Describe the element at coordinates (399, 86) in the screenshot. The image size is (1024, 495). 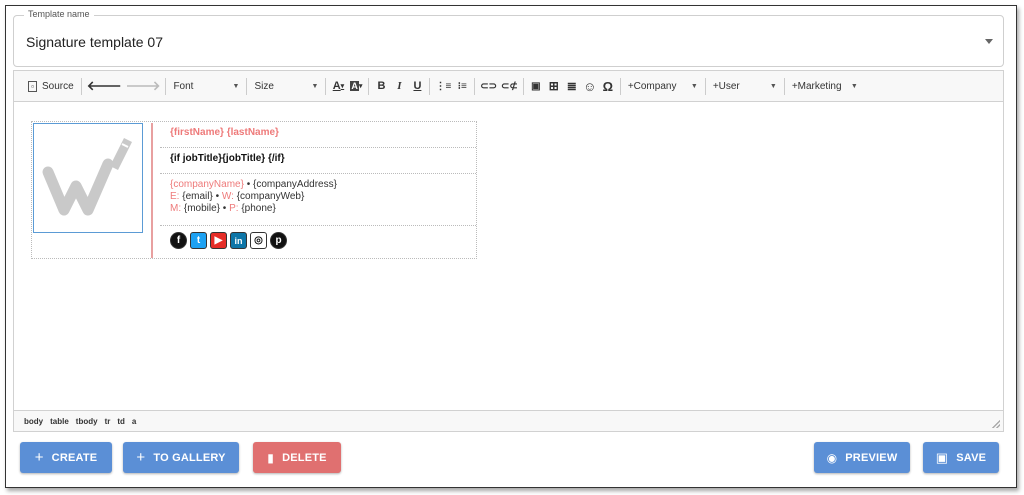
I see `italic-icon: I` at that location.